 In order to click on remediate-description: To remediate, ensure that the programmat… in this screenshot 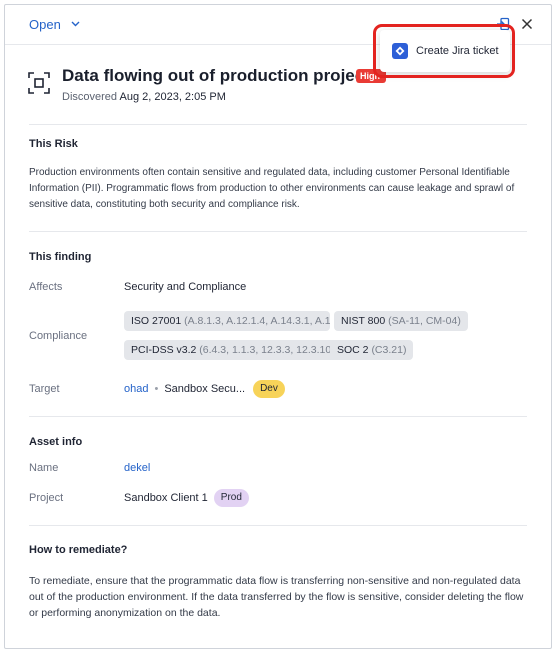, I will do `click(276, 597)`.